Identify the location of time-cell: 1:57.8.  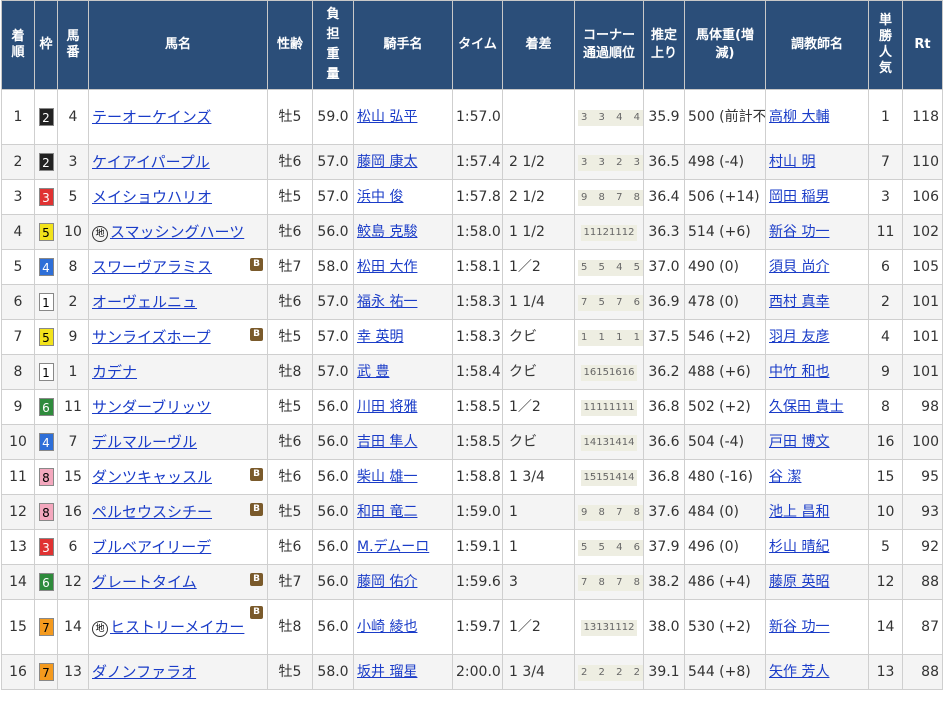
(477, 197).